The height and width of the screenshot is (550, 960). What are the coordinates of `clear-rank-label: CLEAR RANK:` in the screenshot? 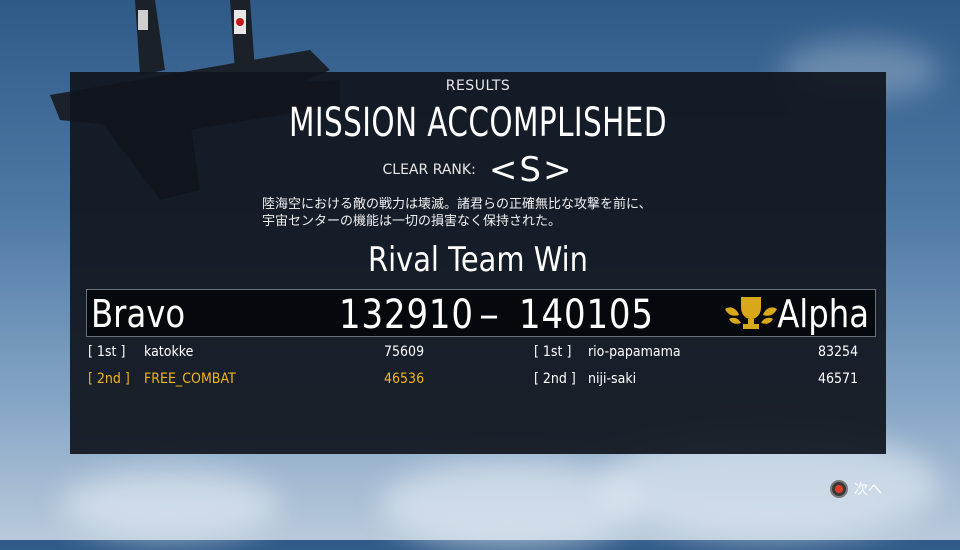 It's located at (429, 170).